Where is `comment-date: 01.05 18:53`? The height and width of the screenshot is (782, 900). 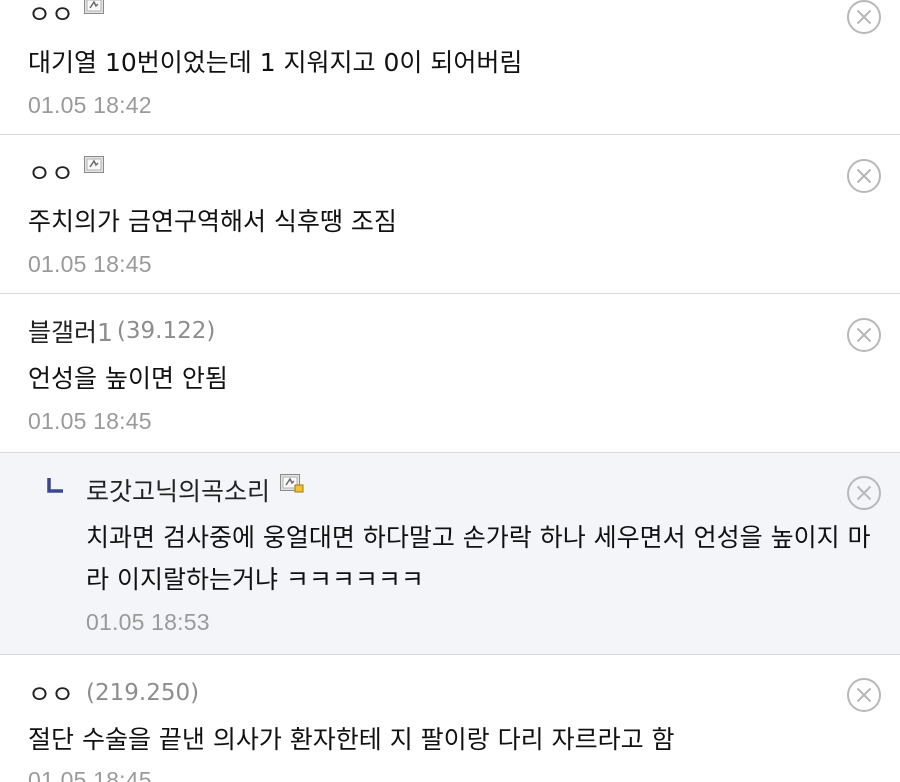 comment-date: 01.05 18:53 is located at coordinates (148, 622).